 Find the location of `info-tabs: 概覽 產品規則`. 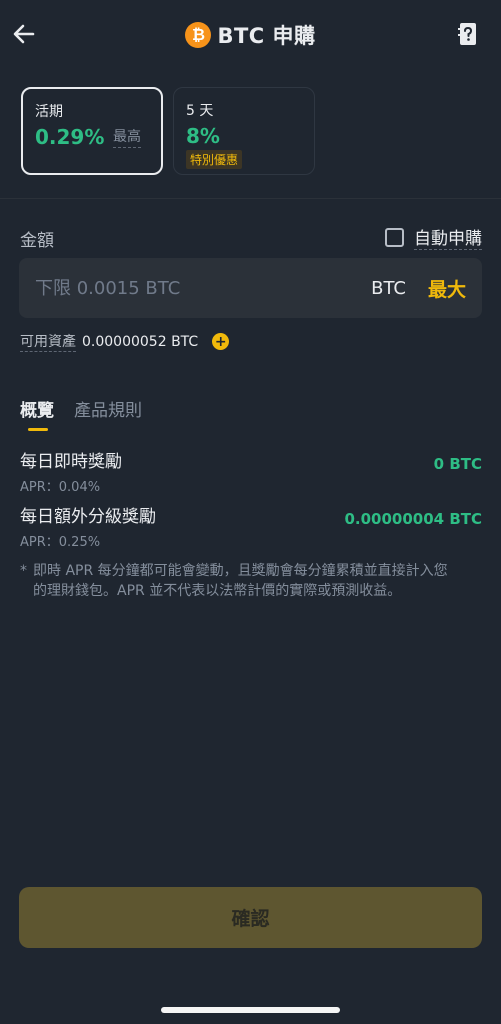

info-tabs: 概覽 產品規則 is located at coordinates (81, 413).